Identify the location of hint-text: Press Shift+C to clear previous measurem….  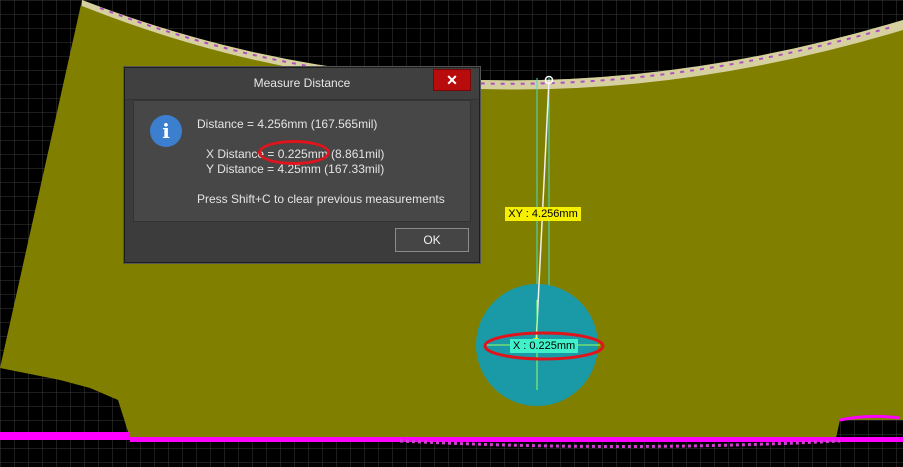
(321, 199).